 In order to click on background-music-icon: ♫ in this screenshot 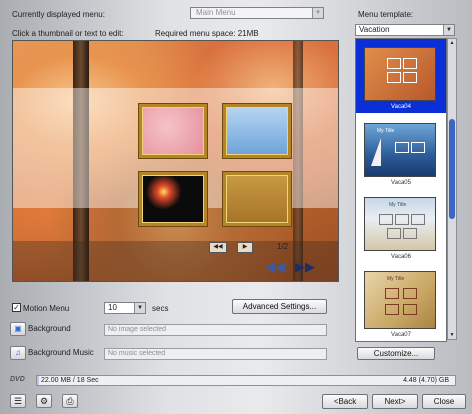, I will do `click(18, 353)`.